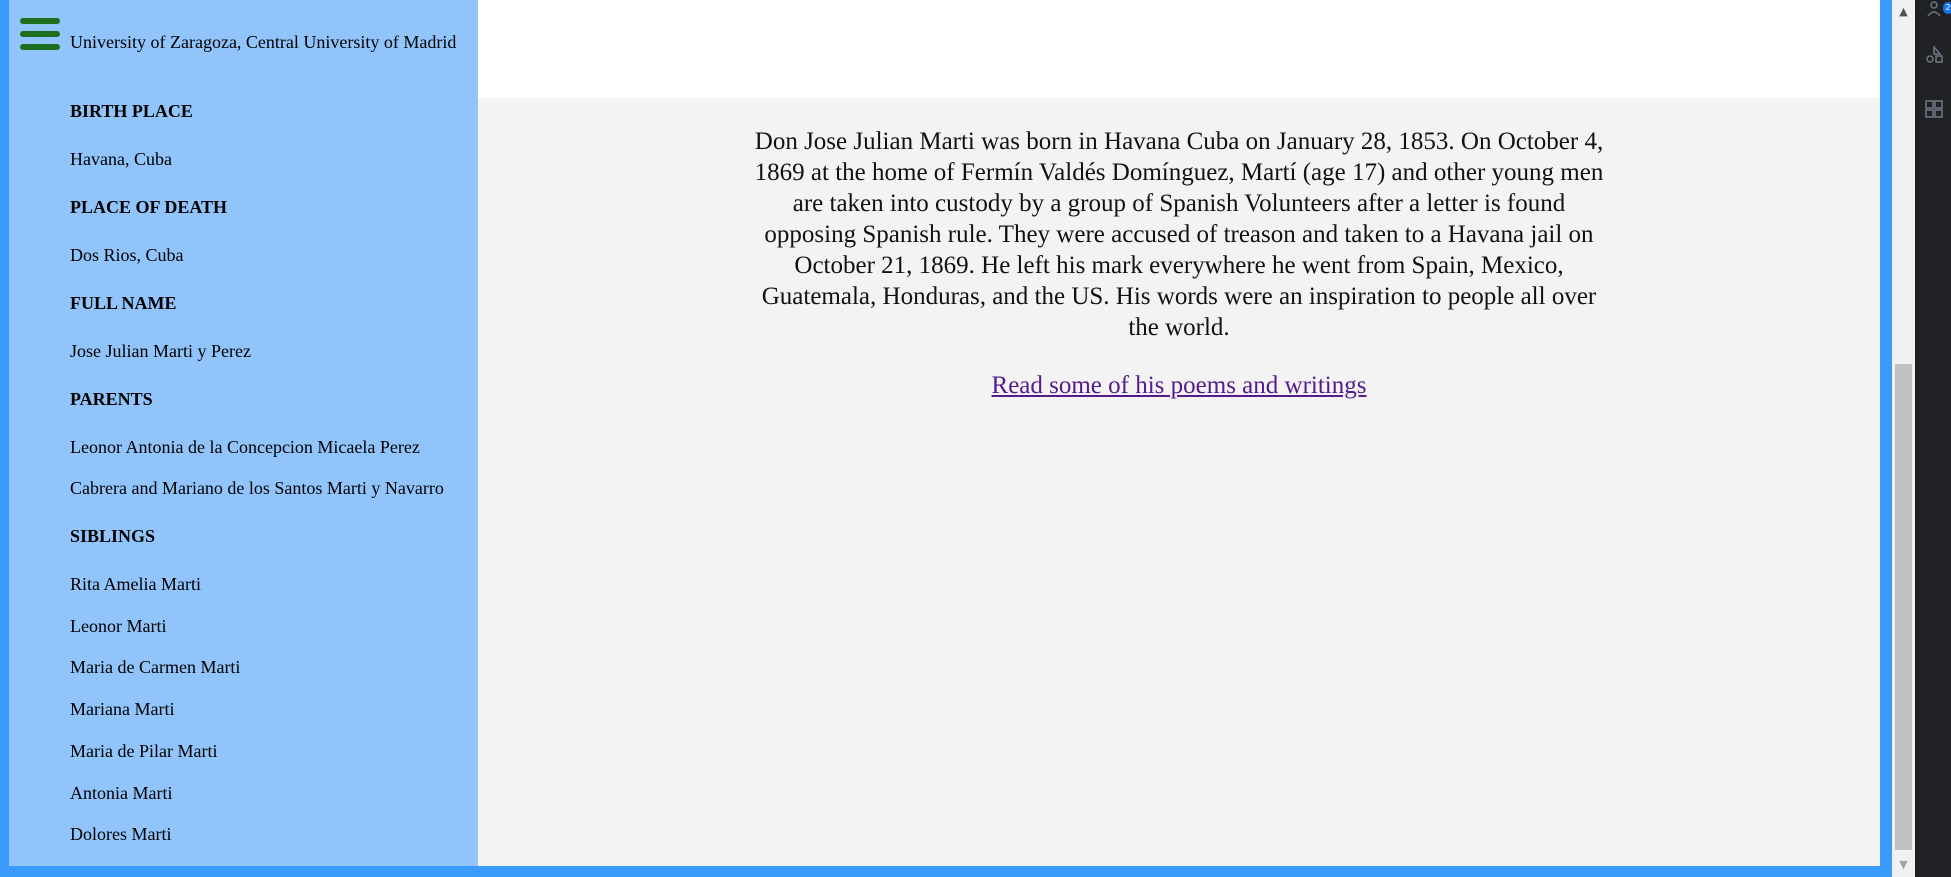 The image size is (1951, 877). What do you see at coordinates (1903, 11) in the screenshot?
I see `scroll-up-arrow-icon: ▲` at bounding box center [1903, 11].